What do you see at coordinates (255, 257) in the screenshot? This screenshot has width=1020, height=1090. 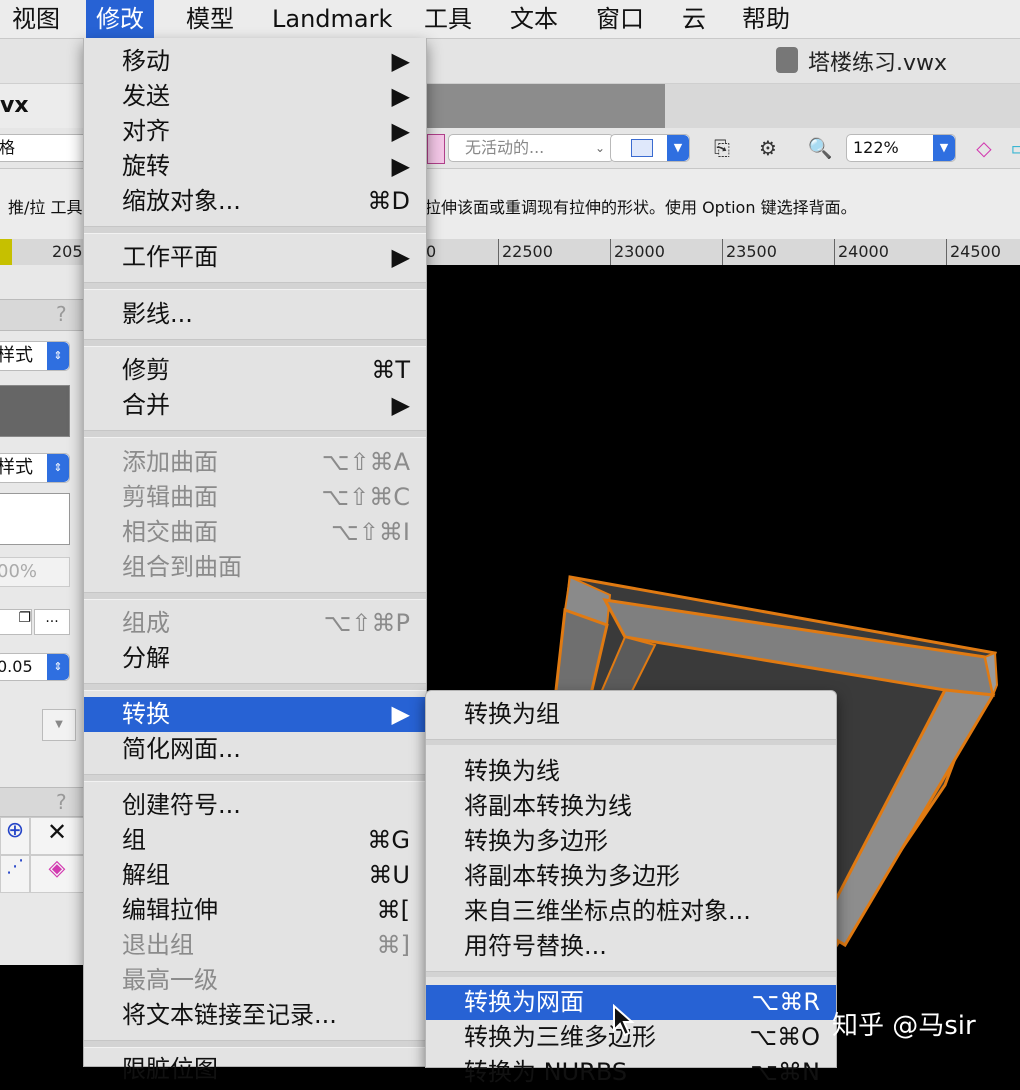 I see `menu-item-working-plane: 工作平面 ▶` at bounding box center [255, 257].